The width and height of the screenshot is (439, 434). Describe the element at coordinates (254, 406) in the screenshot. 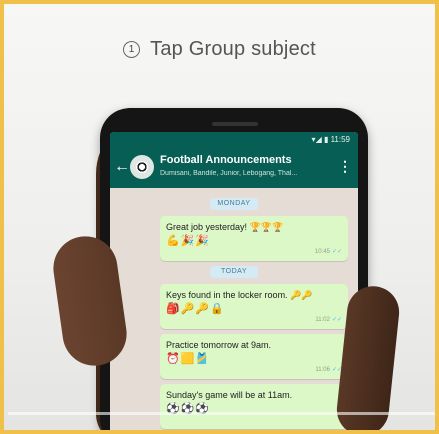

I see `message-bubble: Sunday's game will be at 11am. ⚽⚽⚽` at that location.